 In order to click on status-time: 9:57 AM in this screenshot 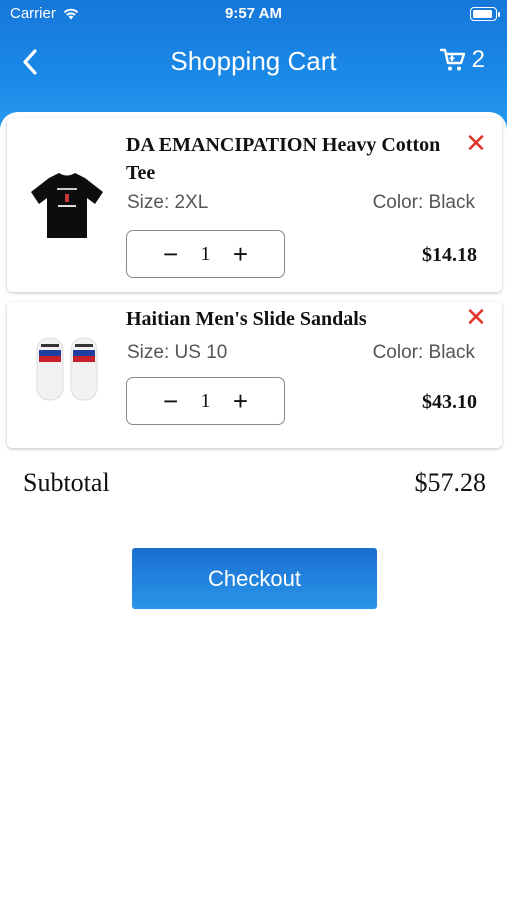, I will do `click(253, 13)`.